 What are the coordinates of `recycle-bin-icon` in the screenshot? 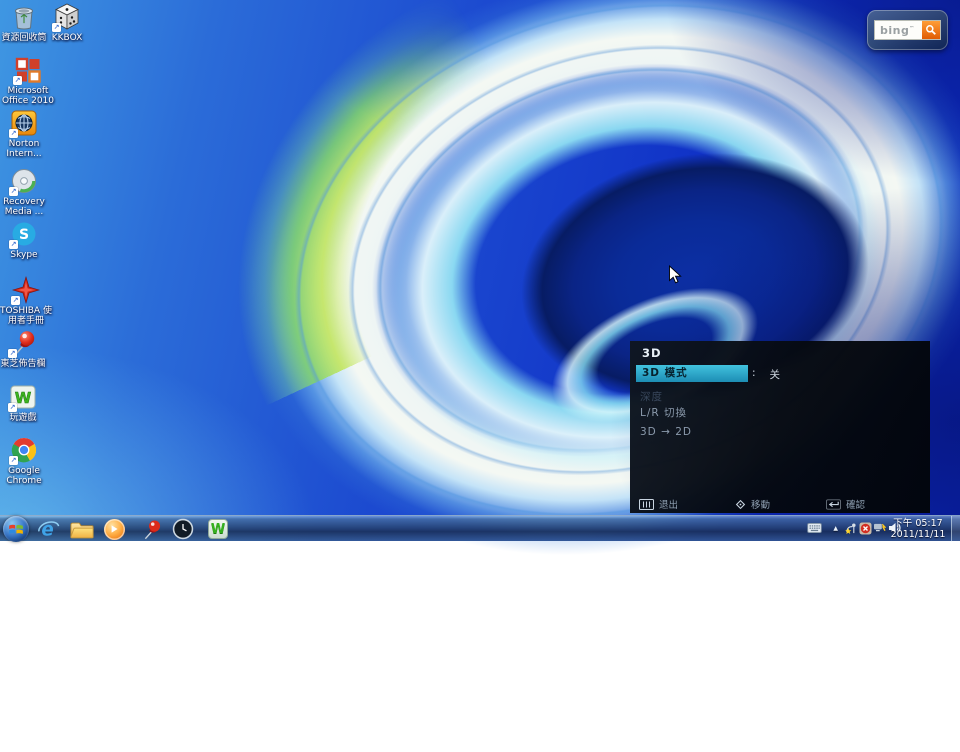 It's located at (24, 17).